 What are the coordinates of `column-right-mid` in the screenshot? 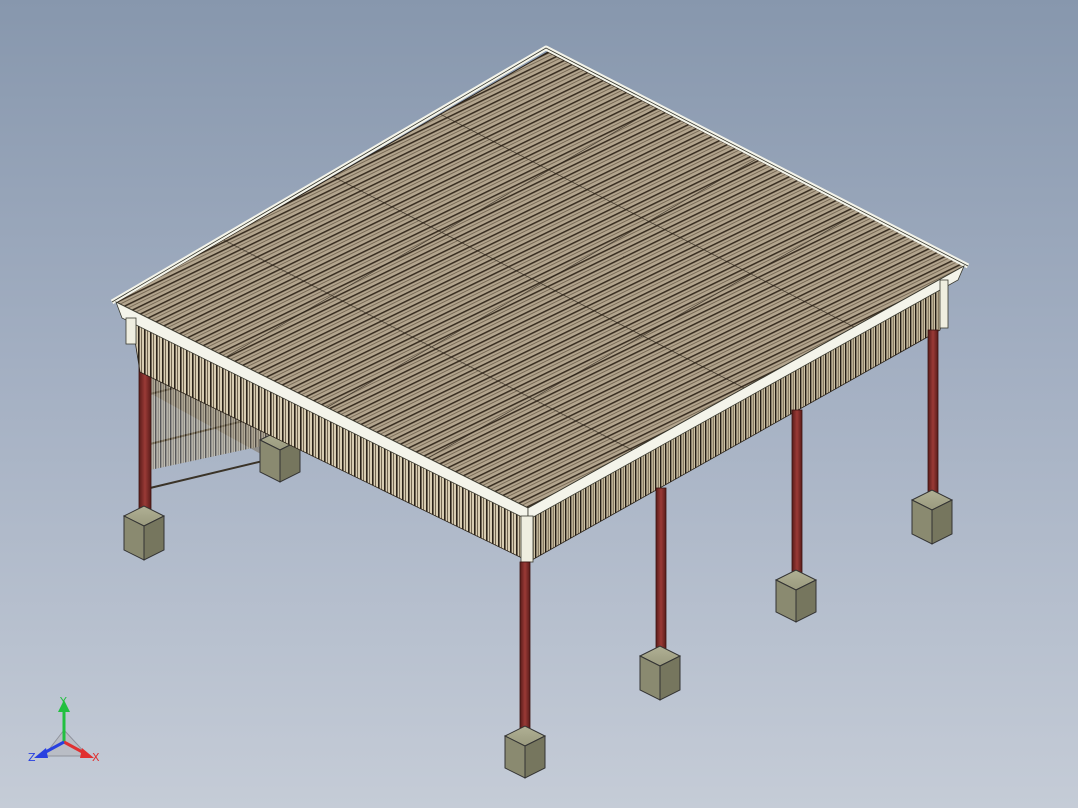 It's located at (797, 495).